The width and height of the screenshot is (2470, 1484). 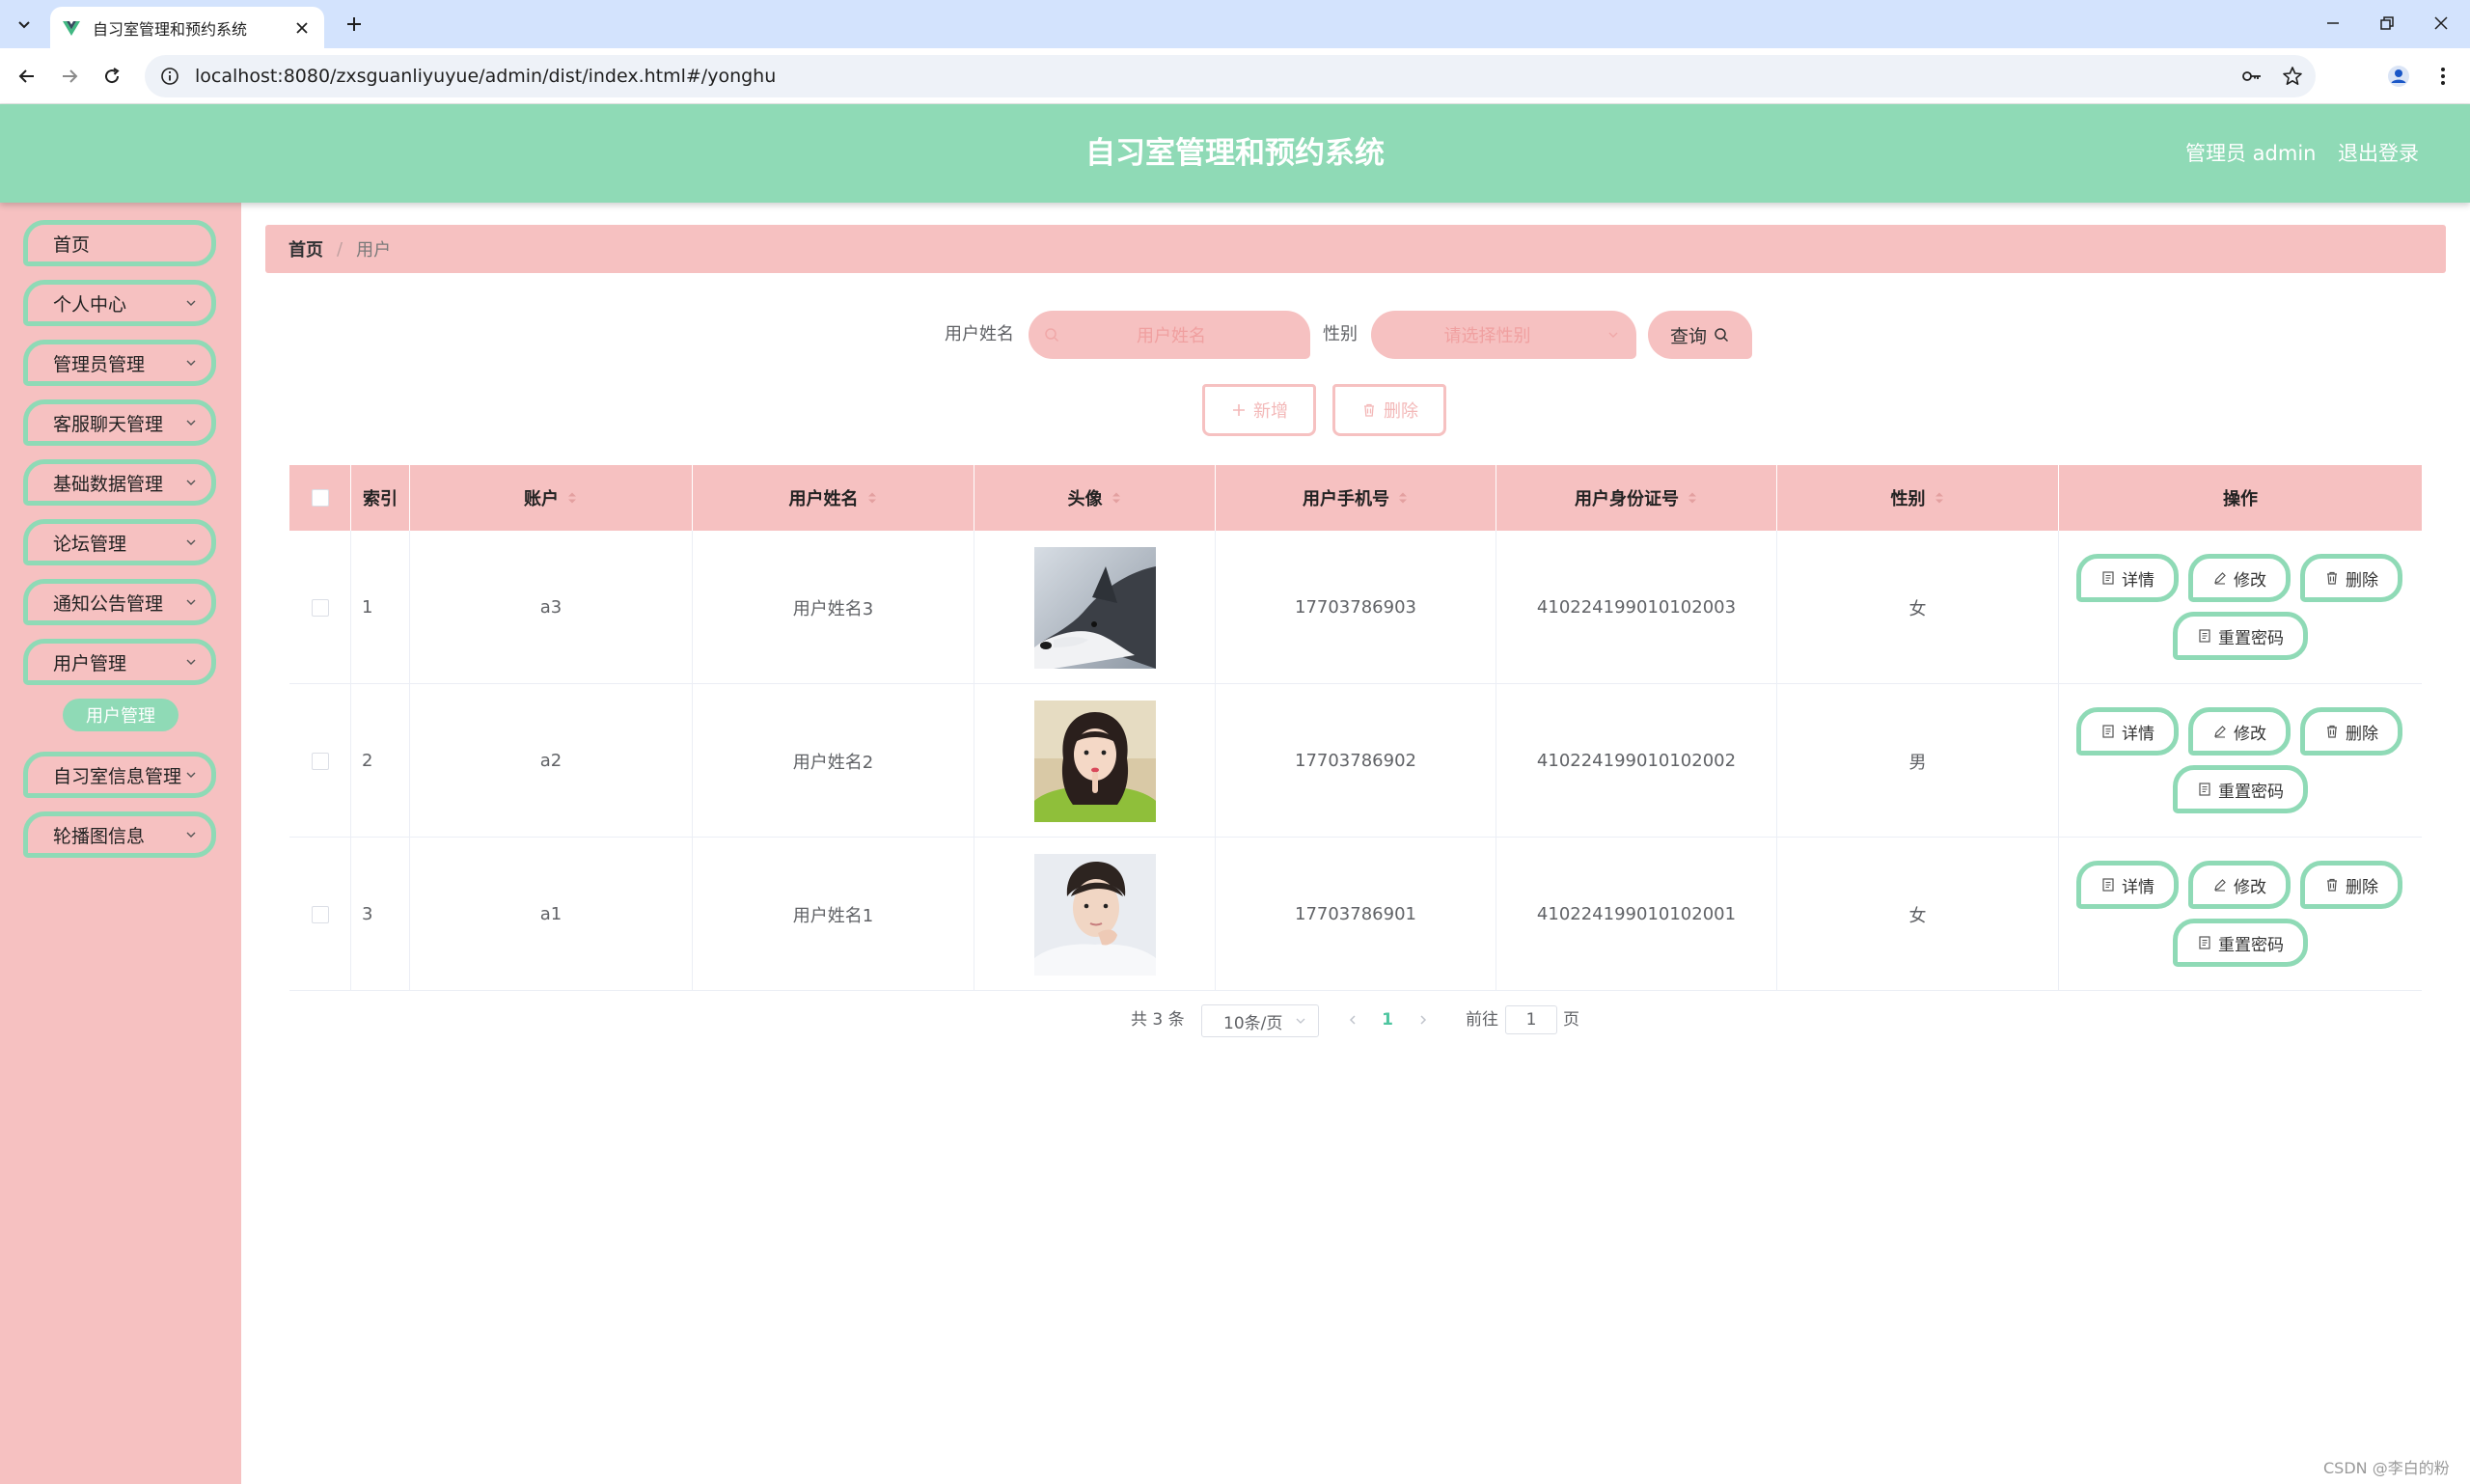 I want to click on sidebar-item-carousel: 轮播图信息, so click(x=119, y=834).